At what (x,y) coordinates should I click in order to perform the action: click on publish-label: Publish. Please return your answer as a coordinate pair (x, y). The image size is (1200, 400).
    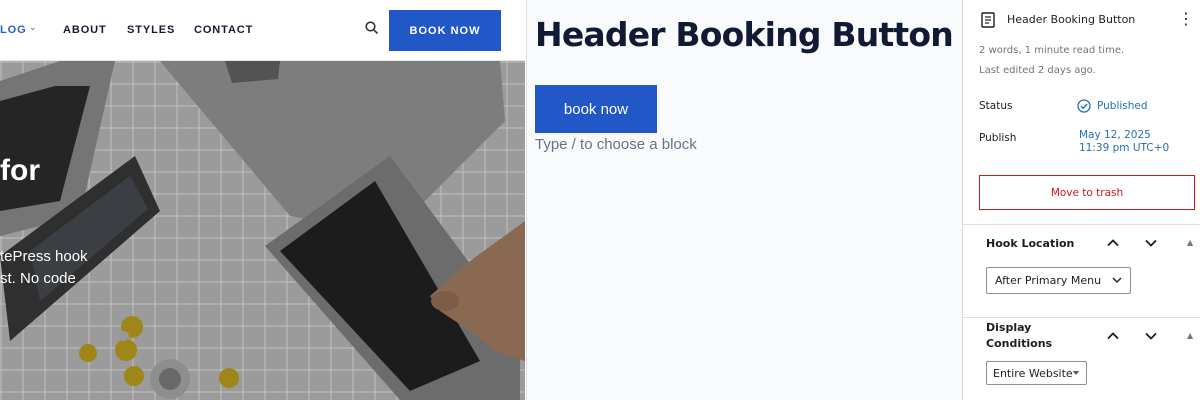
    Looking at the image, I should click on (998, 138).